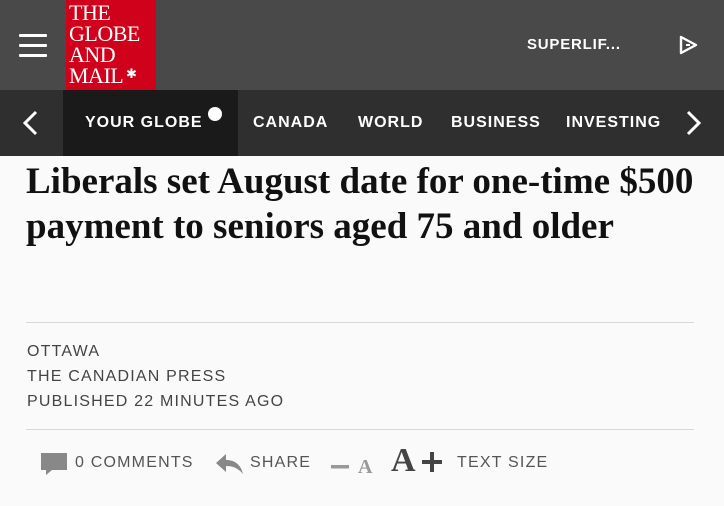 The width and height of the screenshot is (724, 506). I want to click on nav-item-investing: INVESTING, so click(613, 123).